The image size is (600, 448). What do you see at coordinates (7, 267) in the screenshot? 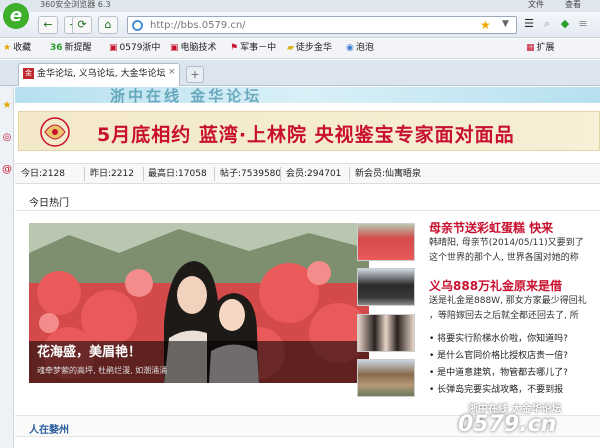
I see `side-toolbar: ★ ◎ @` at bounding box center [7, 267].